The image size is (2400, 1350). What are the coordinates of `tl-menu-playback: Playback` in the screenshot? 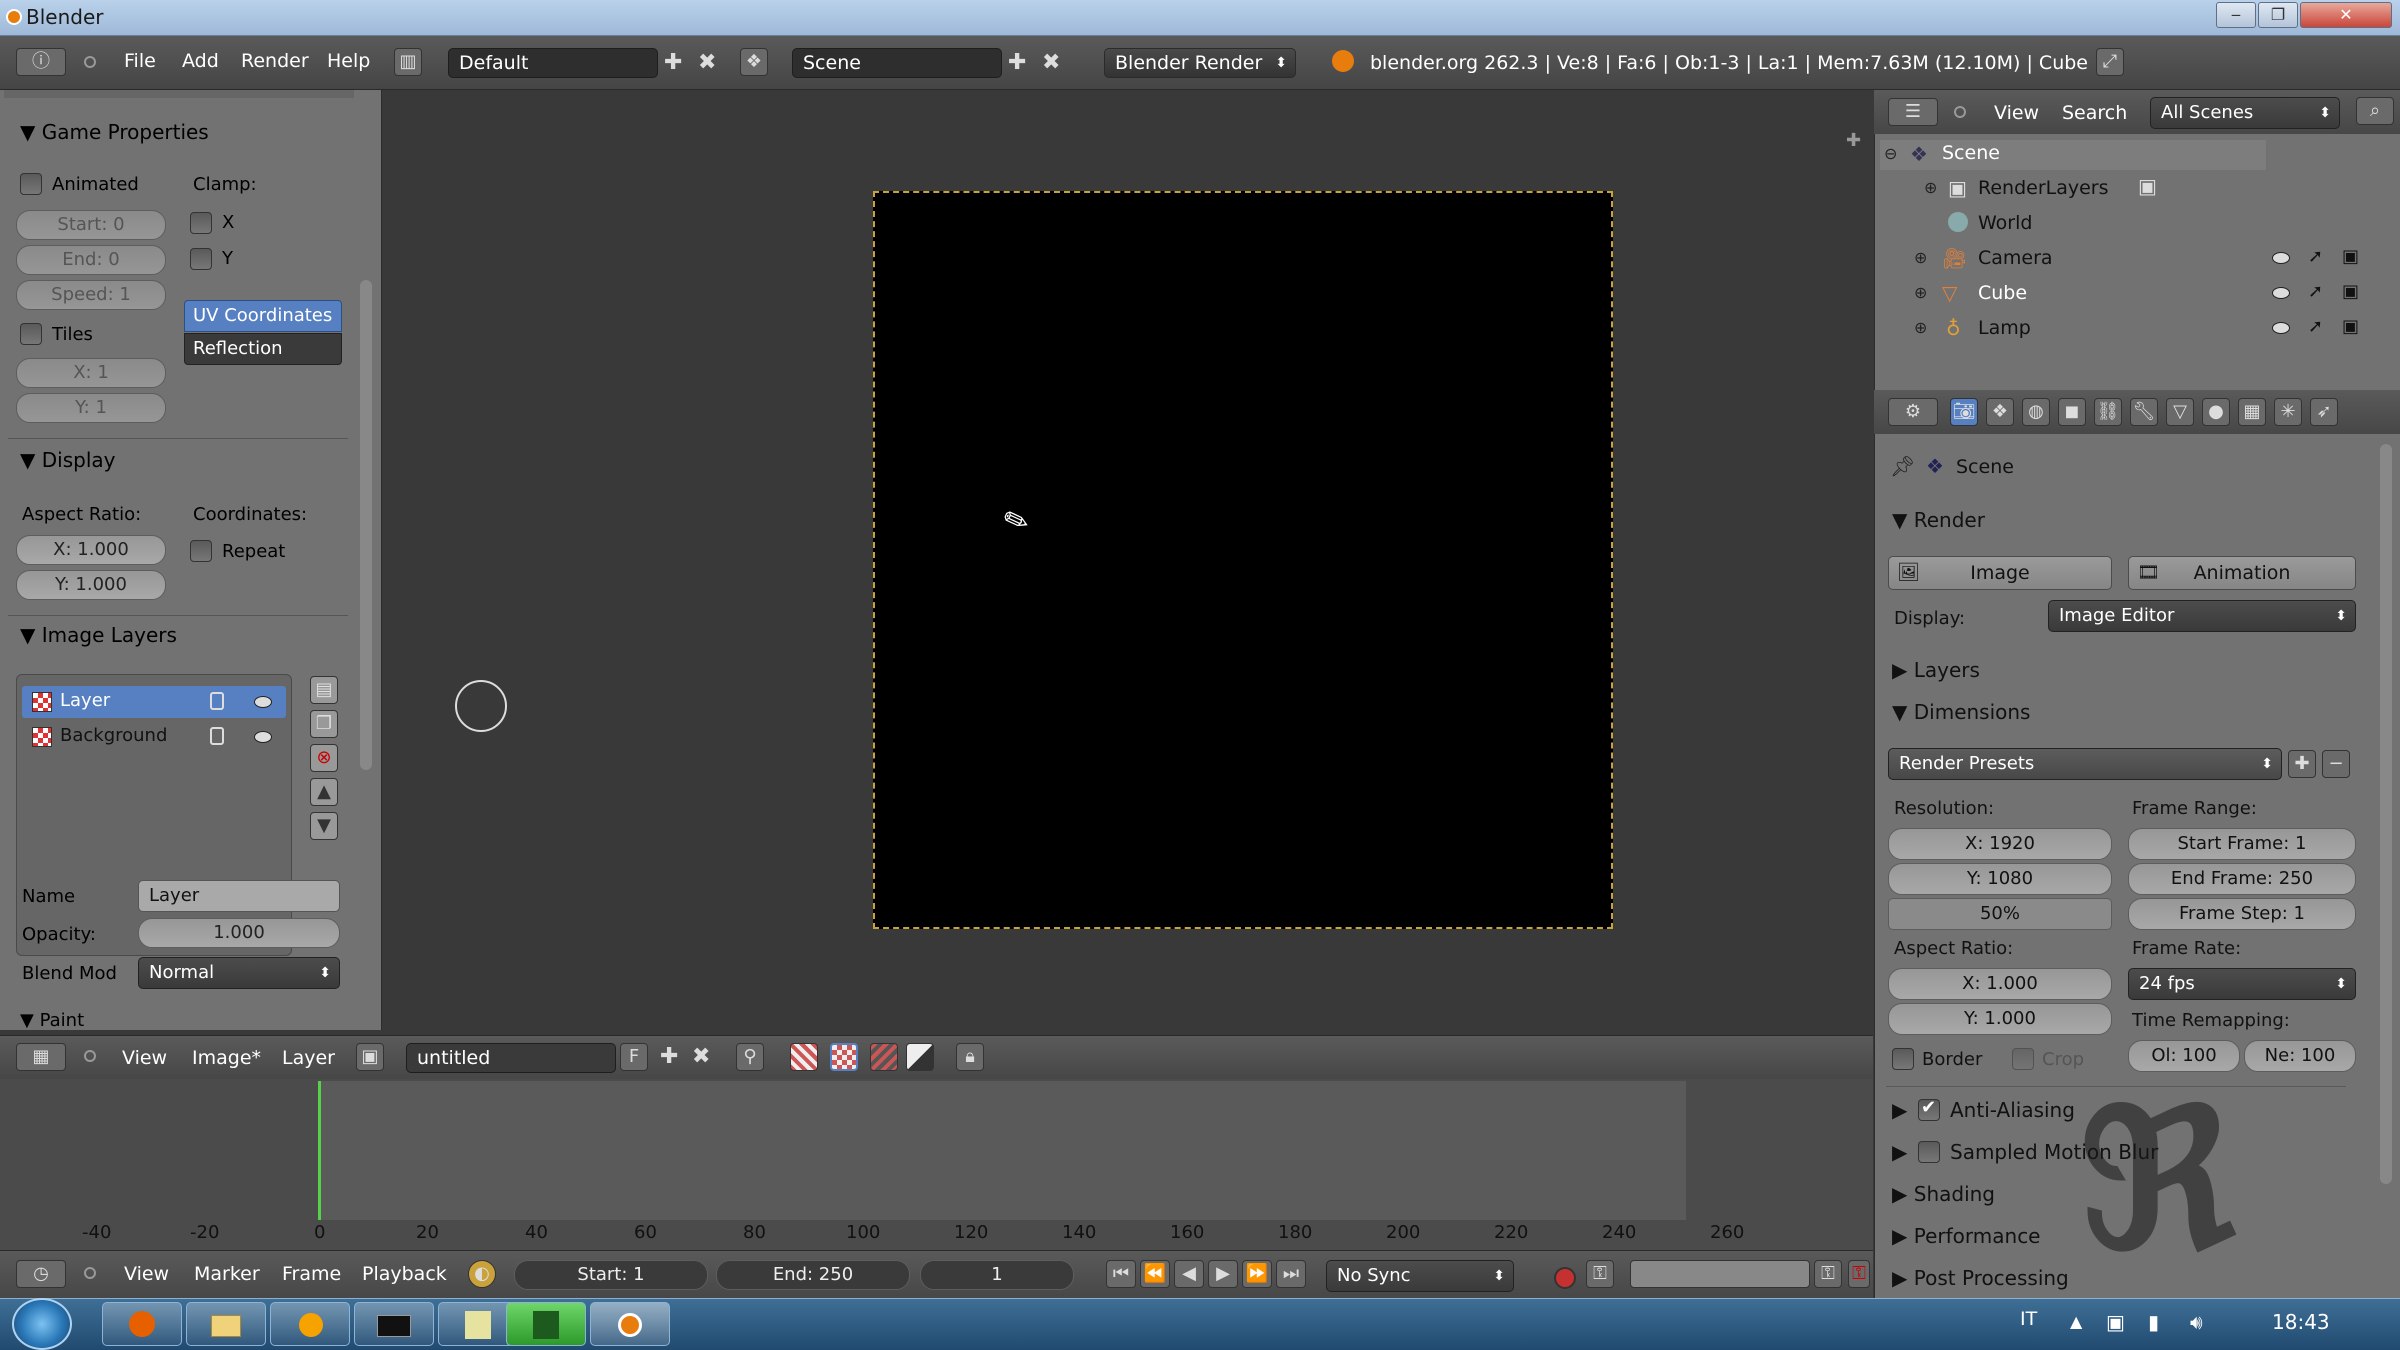 It's located at (404, 1274).